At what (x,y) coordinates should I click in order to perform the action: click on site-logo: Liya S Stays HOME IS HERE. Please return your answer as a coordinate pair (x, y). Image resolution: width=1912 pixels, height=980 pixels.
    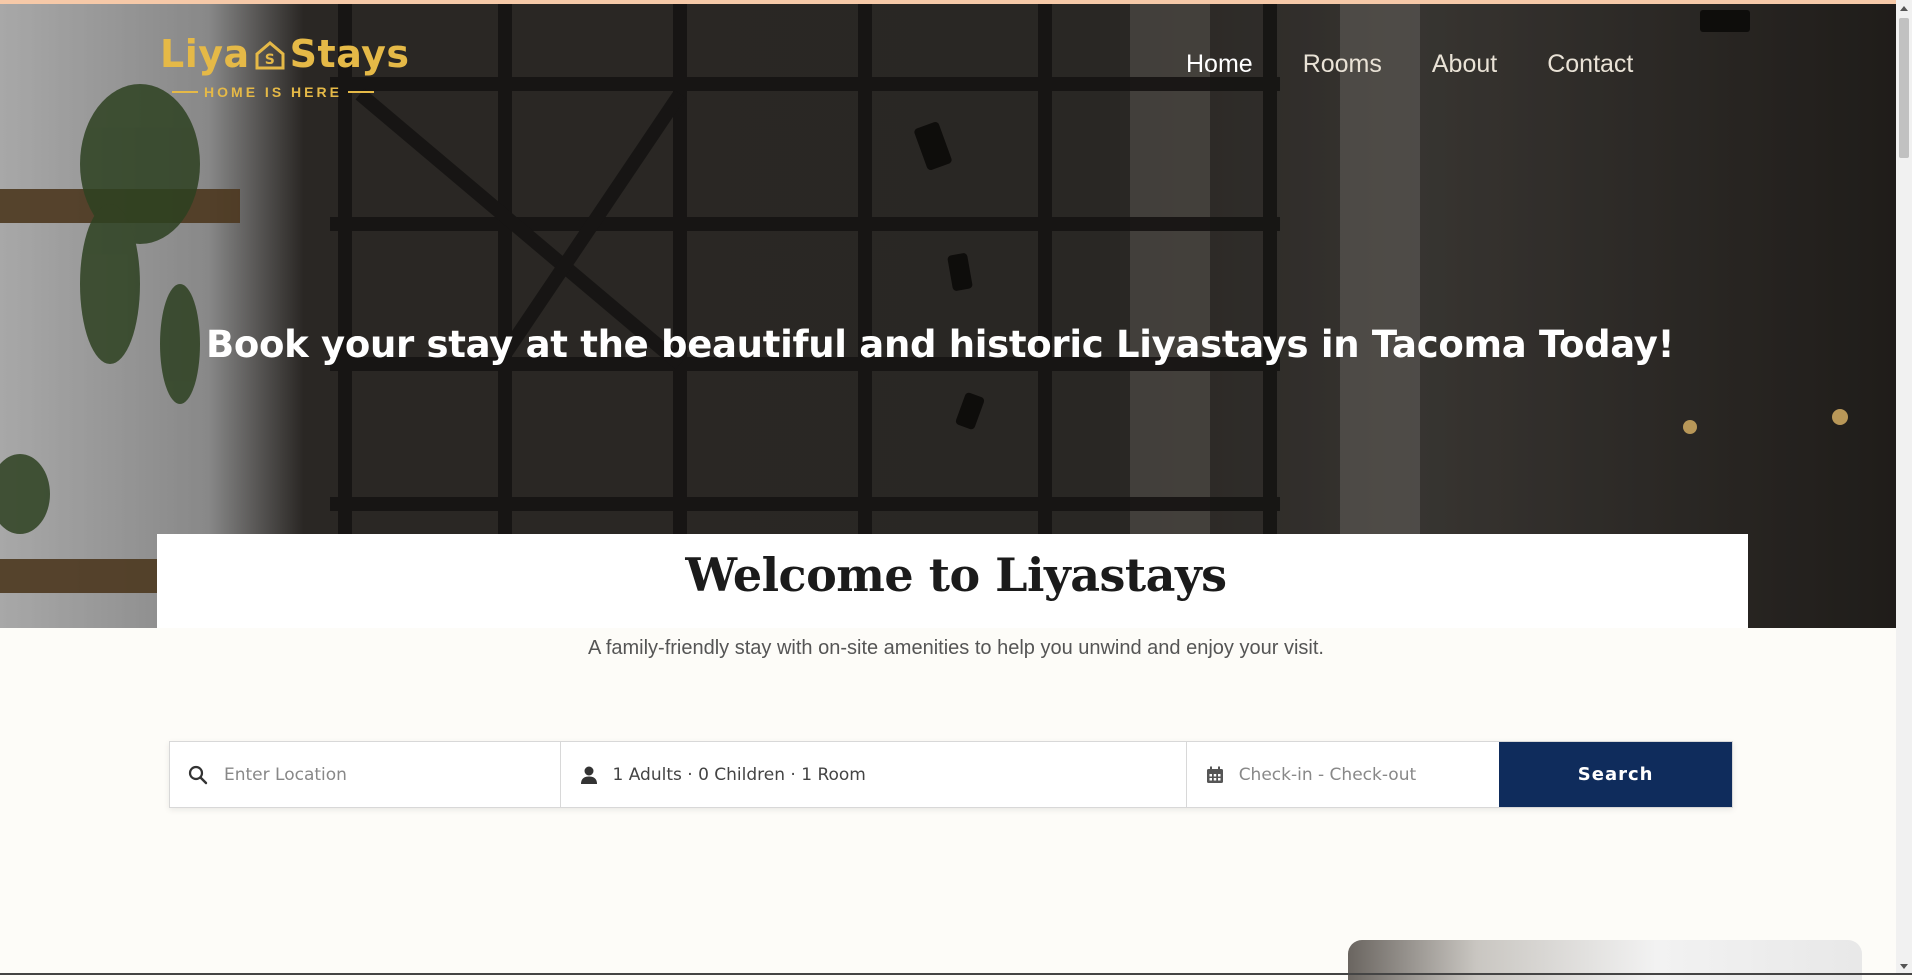
    Looking at the image, I should click on (284, 67).